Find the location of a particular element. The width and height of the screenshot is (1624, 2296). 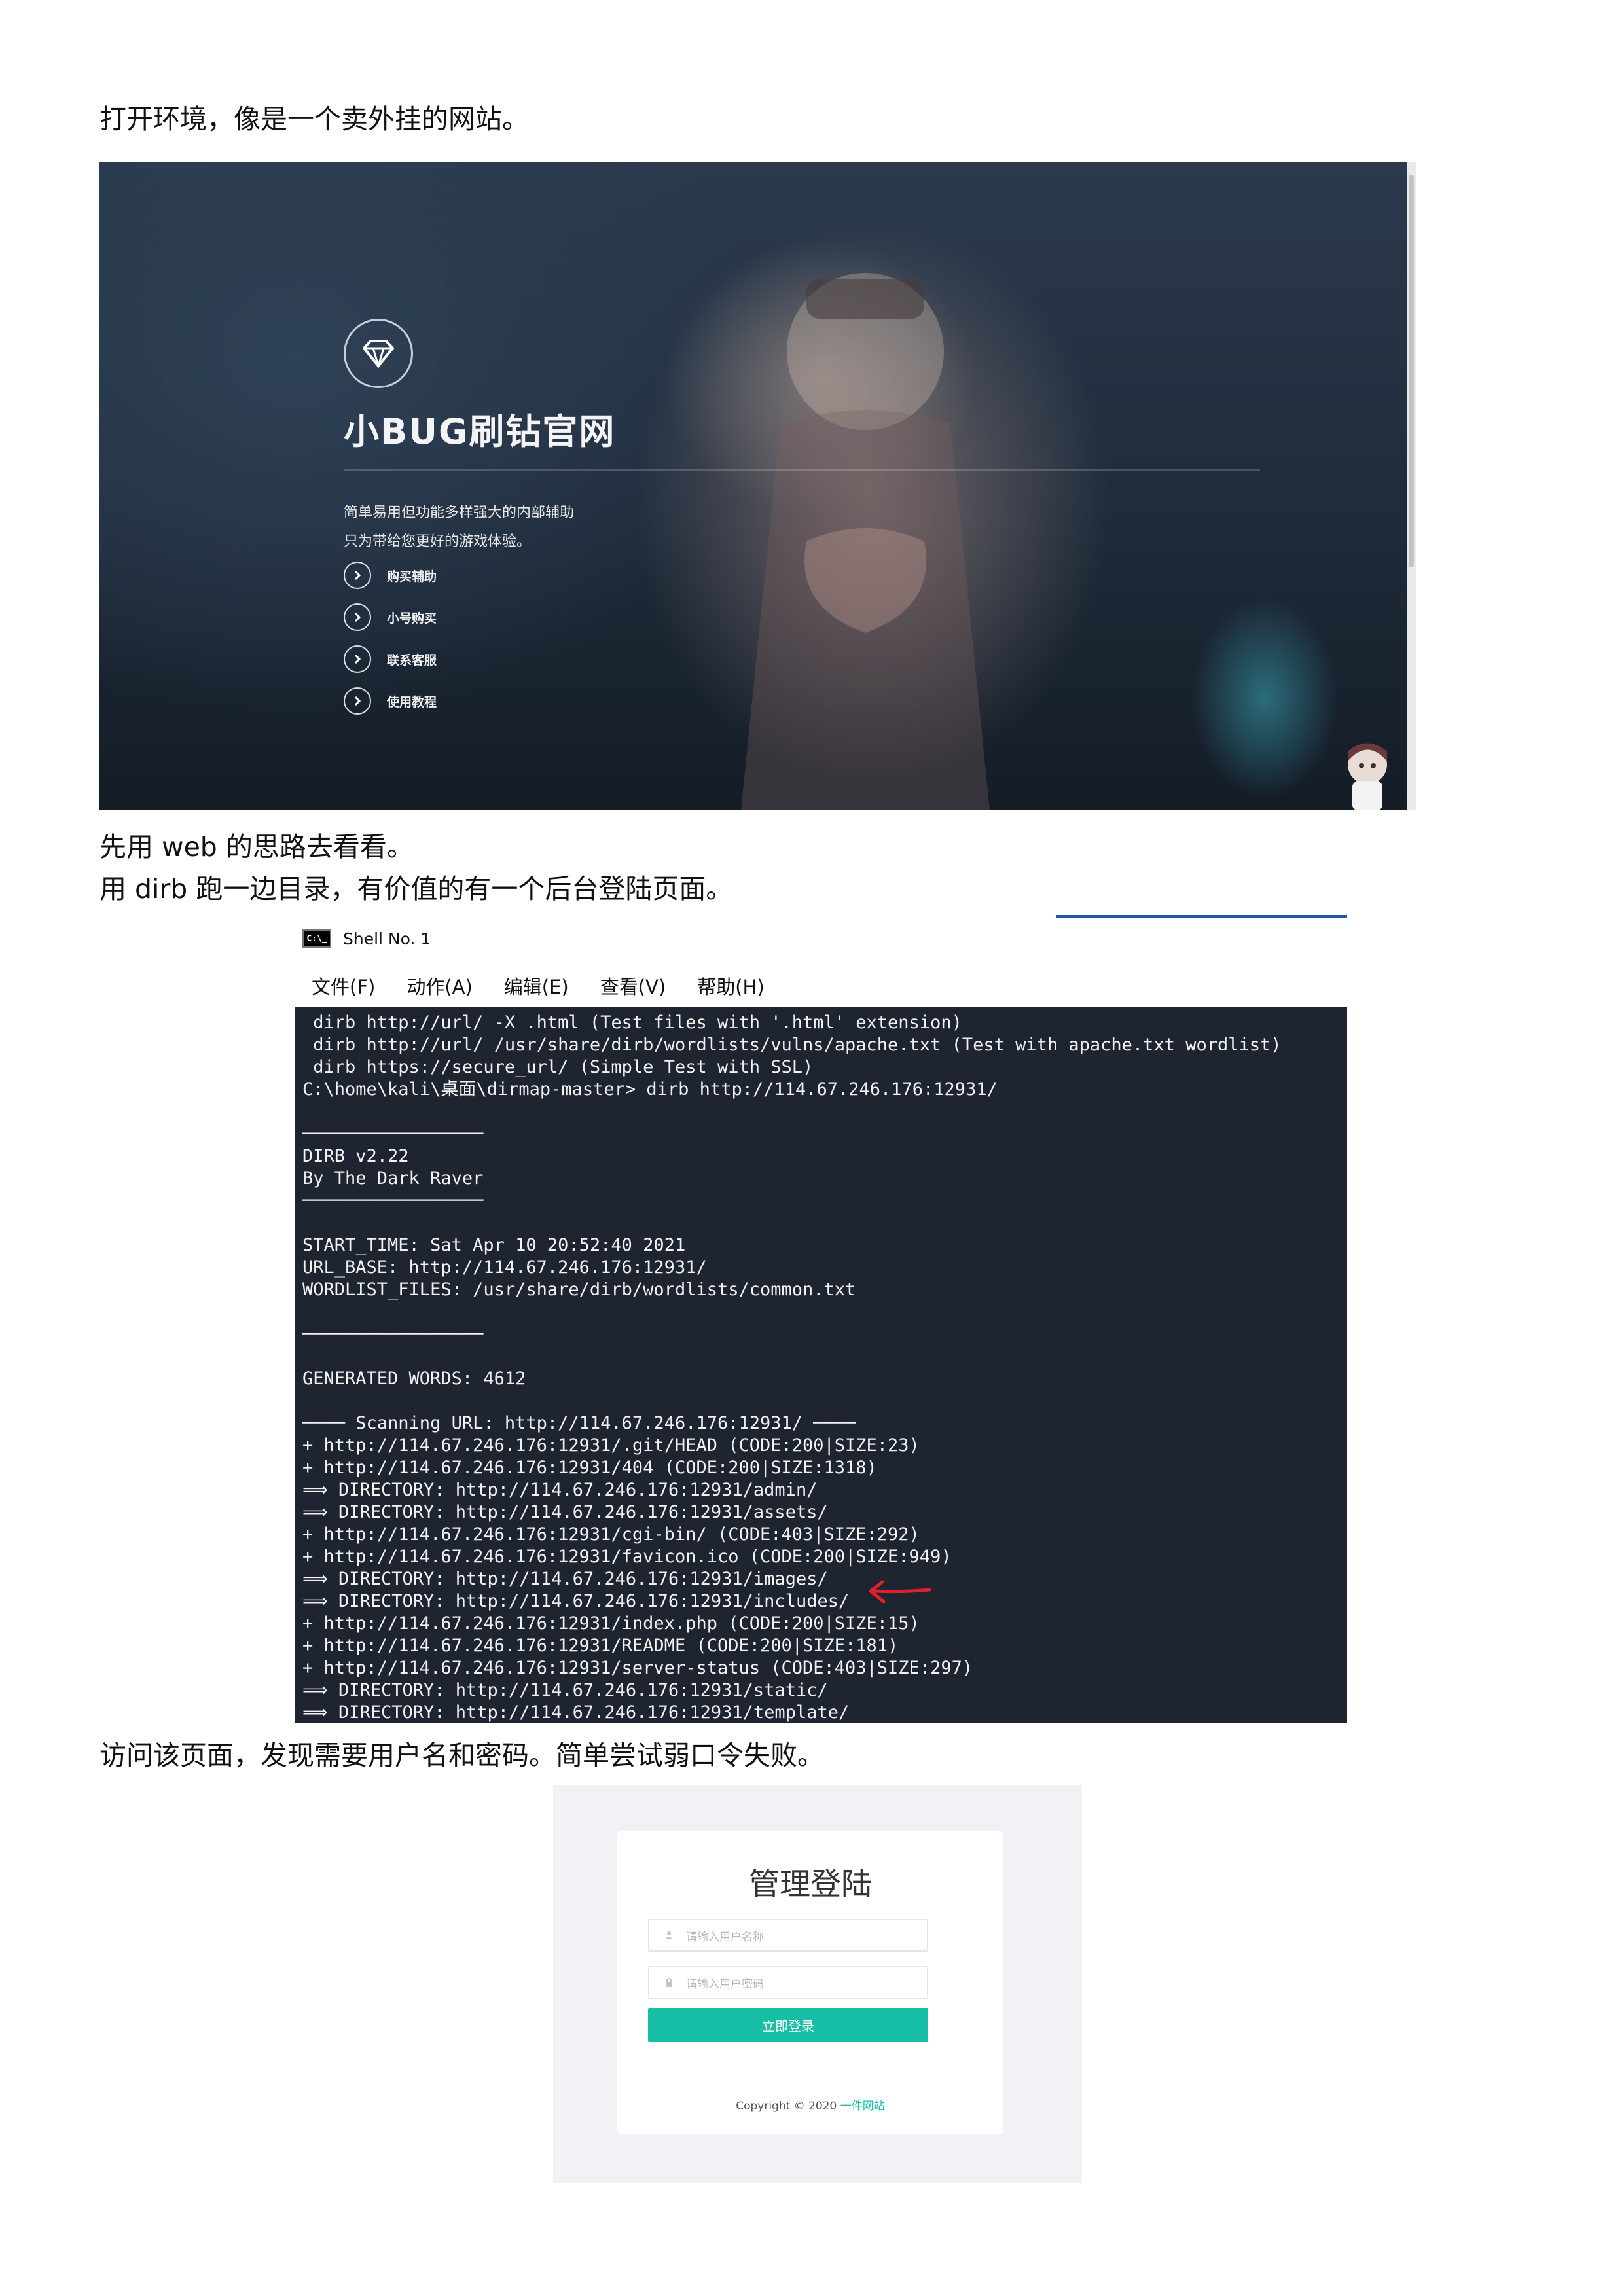

paragraph-web-approach: 先用 web 的思路去看看。 is located at coordinates (256, 847).